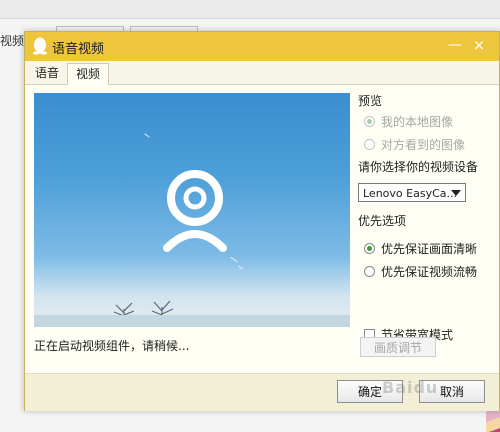 The height and width of the screenshot is (432, 500). Describe the element at coordinates (88, 74) in the screenshot. I see `tab-video: 视频` at that location.